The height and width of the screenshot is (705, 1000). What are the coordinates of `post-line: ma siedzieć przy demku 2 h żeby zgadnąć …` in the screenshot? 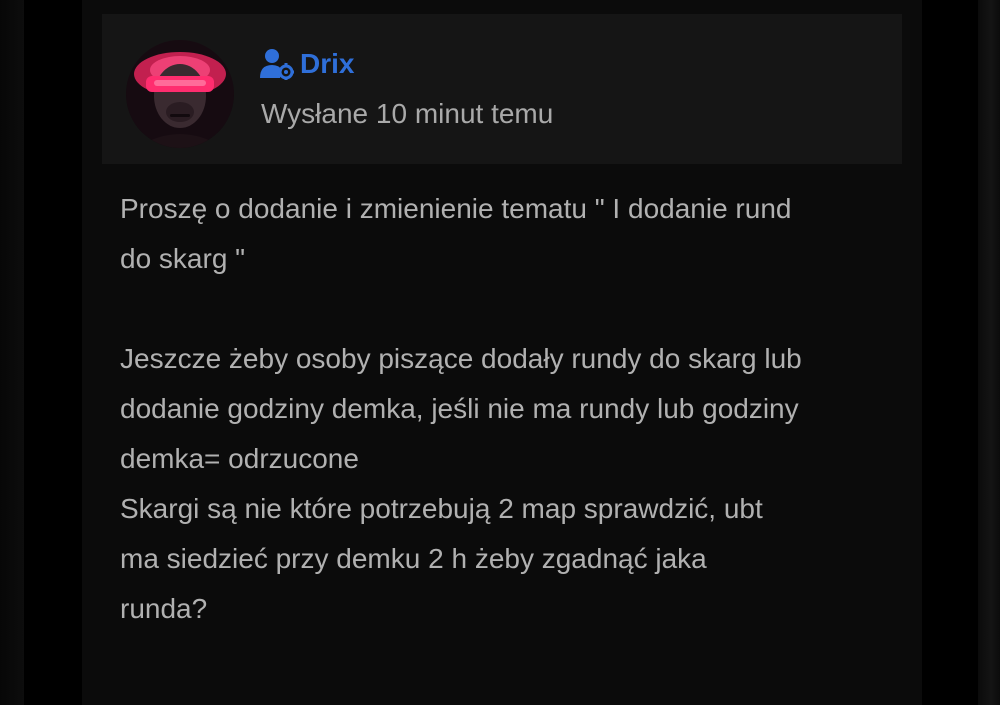 It's located at (413, 558).